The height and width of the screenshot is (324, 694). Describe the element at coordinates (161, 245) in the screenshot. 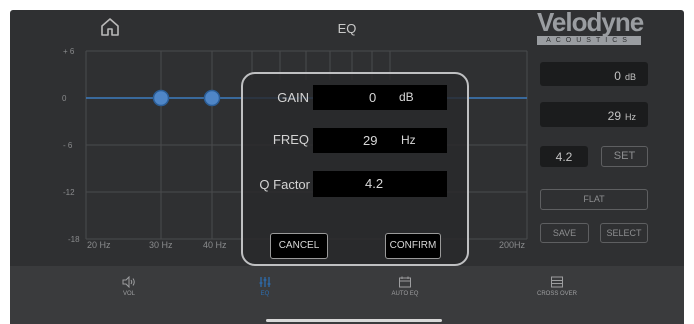

I see `x-tick-label: 30 Hz` at that location.